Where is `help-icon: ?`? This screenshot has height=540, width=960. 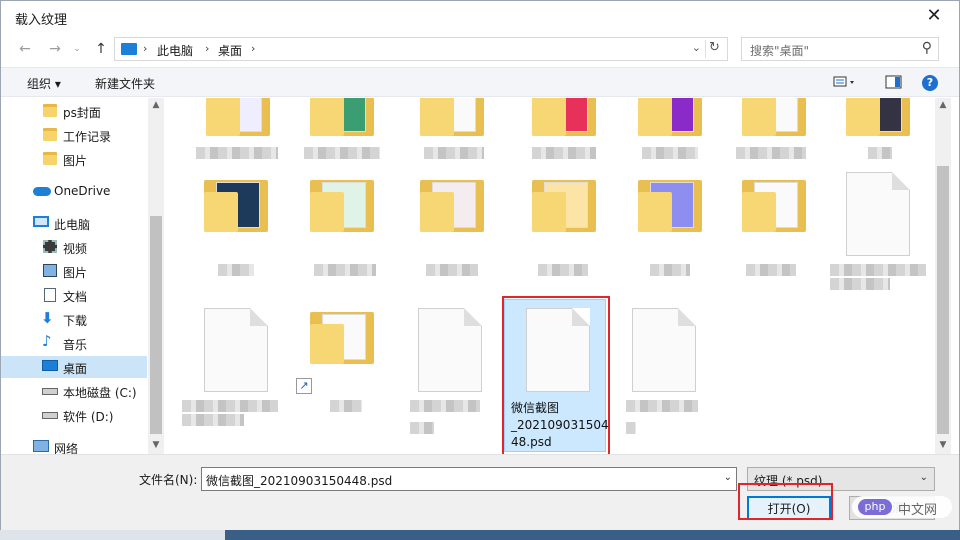 help-icon: ? is located at coordinates (930, 83).